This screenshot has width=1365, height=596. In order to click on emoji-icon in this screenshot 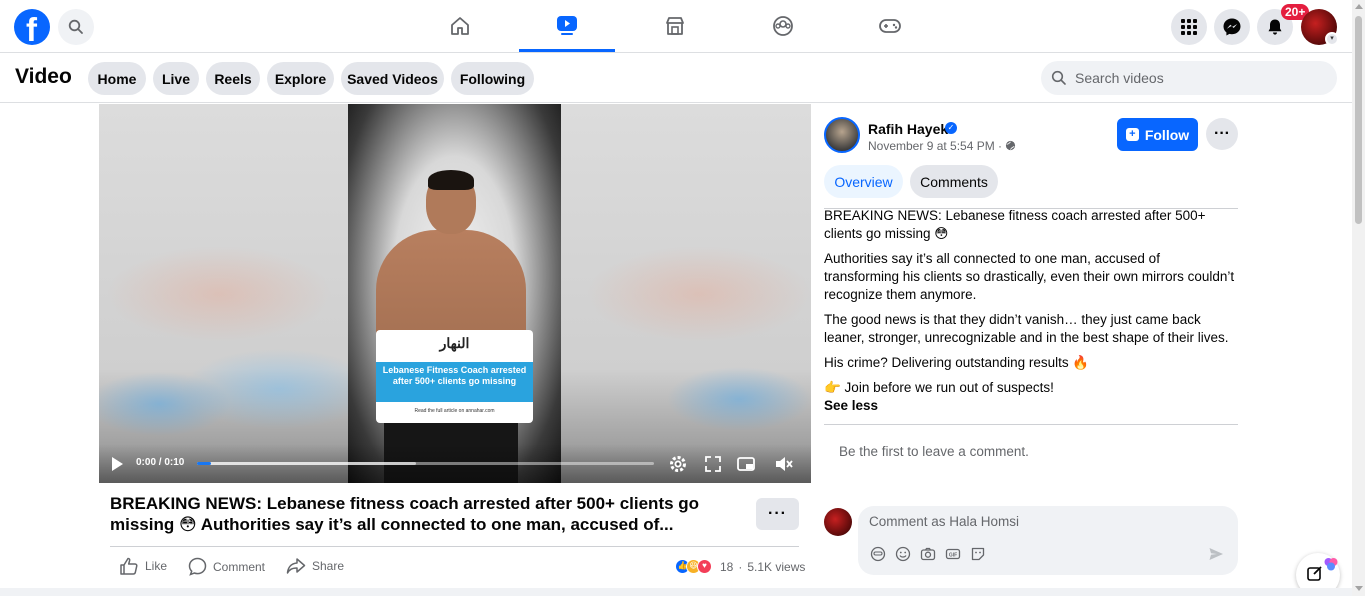, I will do `click(903, 554)`.